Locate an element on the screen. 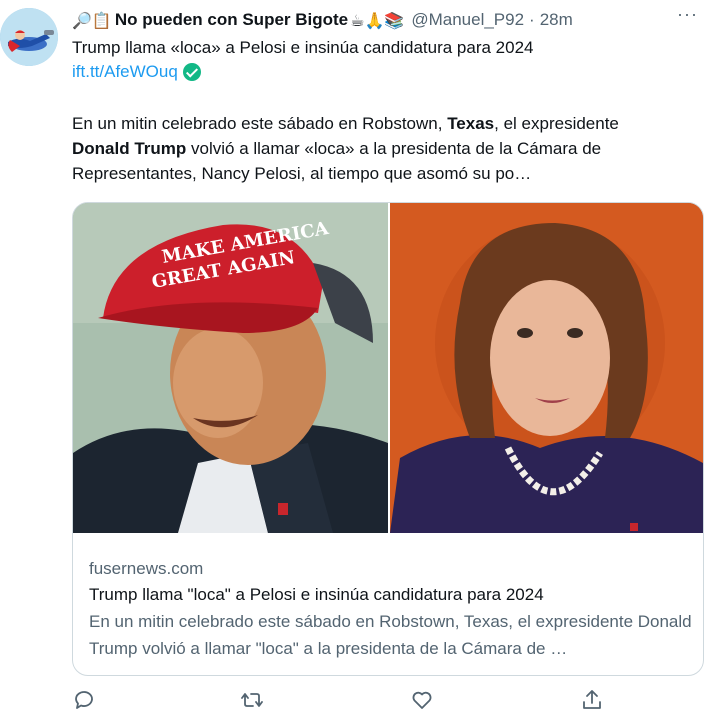 The width and height of the screenshot is (710, 717). superhero-avatar-icon is located at coordinates (29, 37).